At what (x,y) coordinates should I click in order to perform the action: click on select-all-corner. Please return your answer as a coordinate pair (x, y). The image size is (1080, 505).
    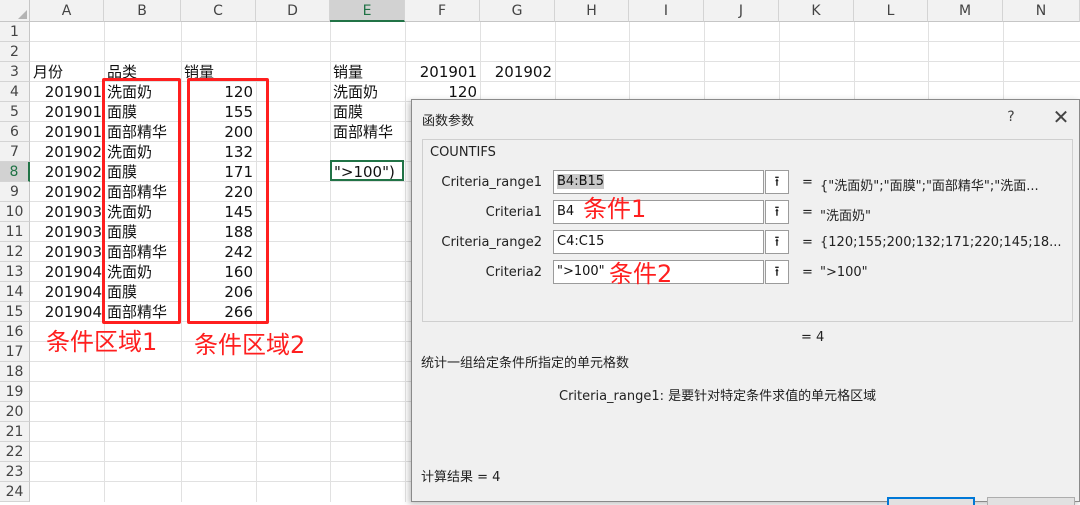
    Looking at the image, I should click on (15, 11).